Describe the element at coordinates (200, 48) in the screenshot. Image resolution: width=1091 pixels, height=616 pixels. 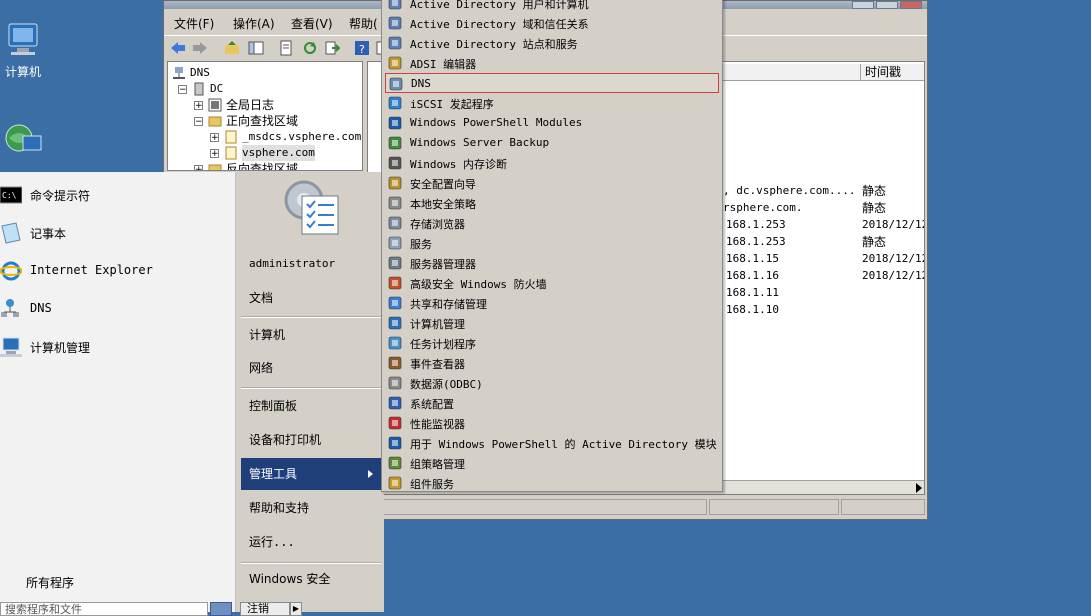
I see `forward-icon` at that location.